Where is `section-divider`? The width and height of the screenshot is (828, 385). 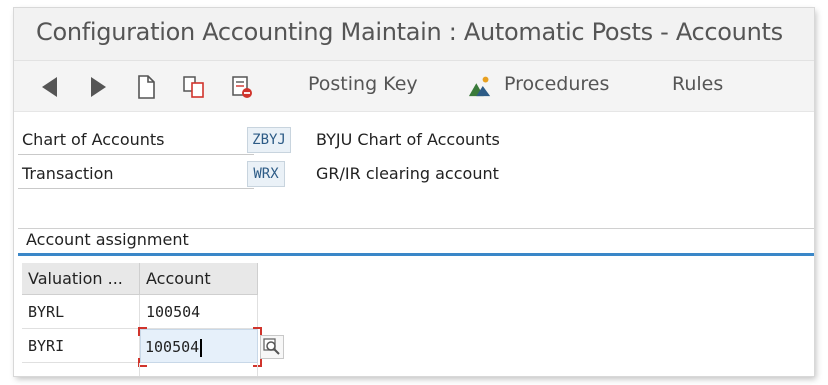 section-divider is located at coordinates (416, 254).